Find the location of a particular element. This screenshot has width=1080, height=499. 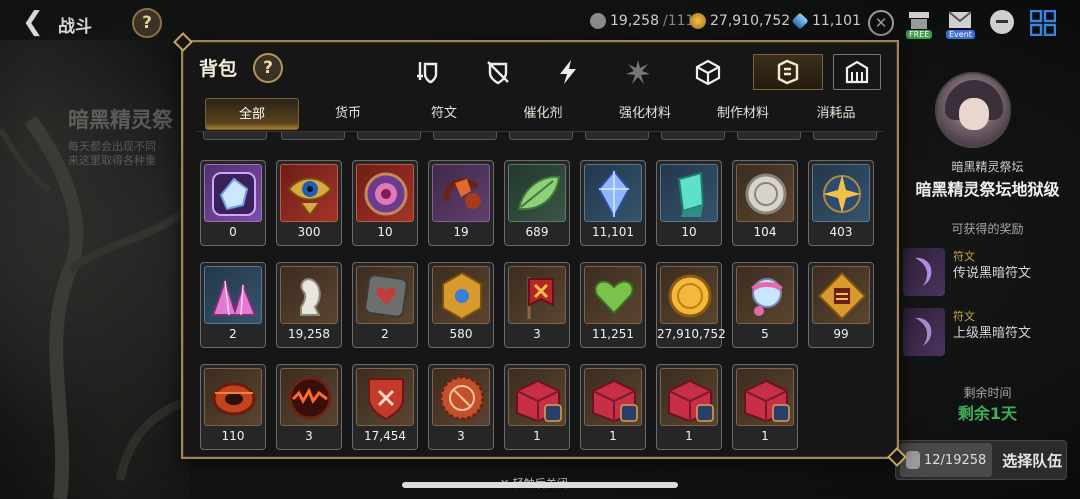

token-currency: 19,258/111 is located at coordinates (642, 21).